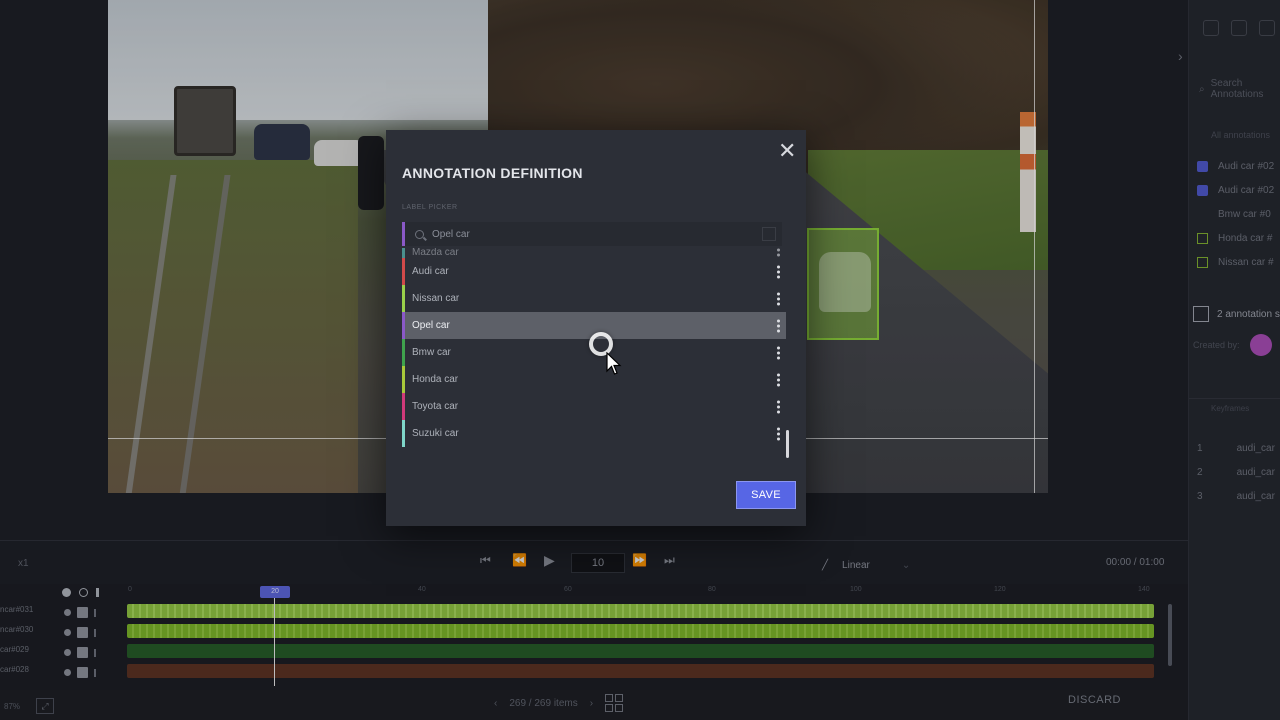  Describe the element at coordinates (594, 271) in the screenshot. I see `label-item: Audi car` at that location.